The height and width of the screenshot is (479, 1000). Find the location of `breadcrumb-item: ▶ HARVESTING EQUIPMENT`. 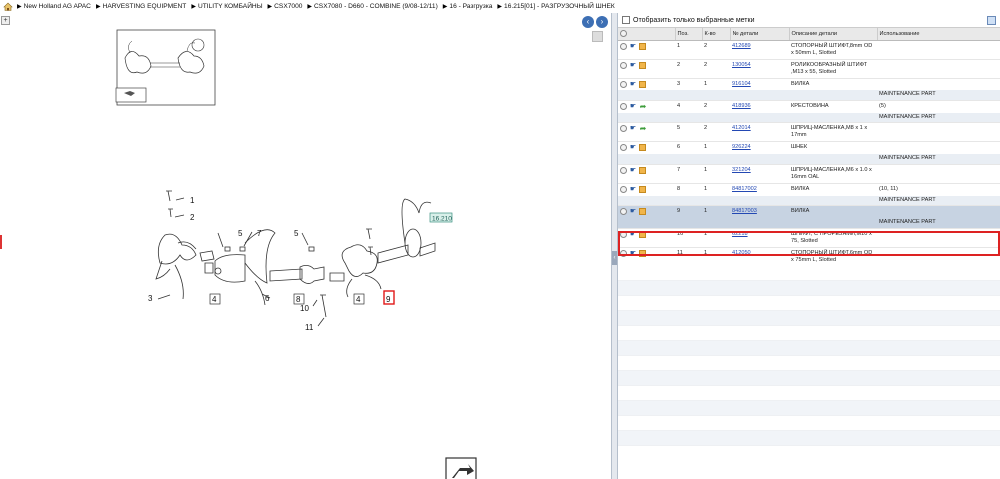

breadcrumb-item: ▶ HARVESTING EQUIPMENT is located at coordinates (141, 6).